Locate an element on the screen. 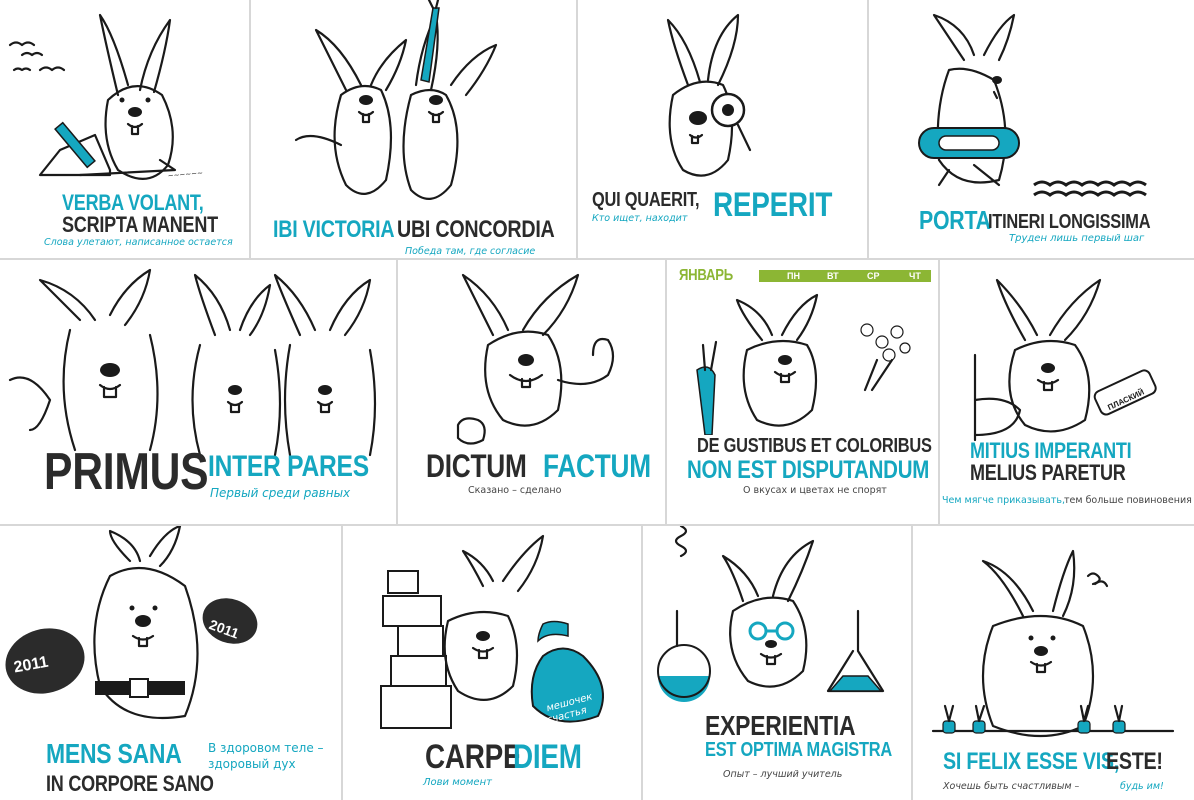 The width and height of the screenshot is (1194, 800). russian-translation: Победа там, где согласие is located at coordinates (470, 251).